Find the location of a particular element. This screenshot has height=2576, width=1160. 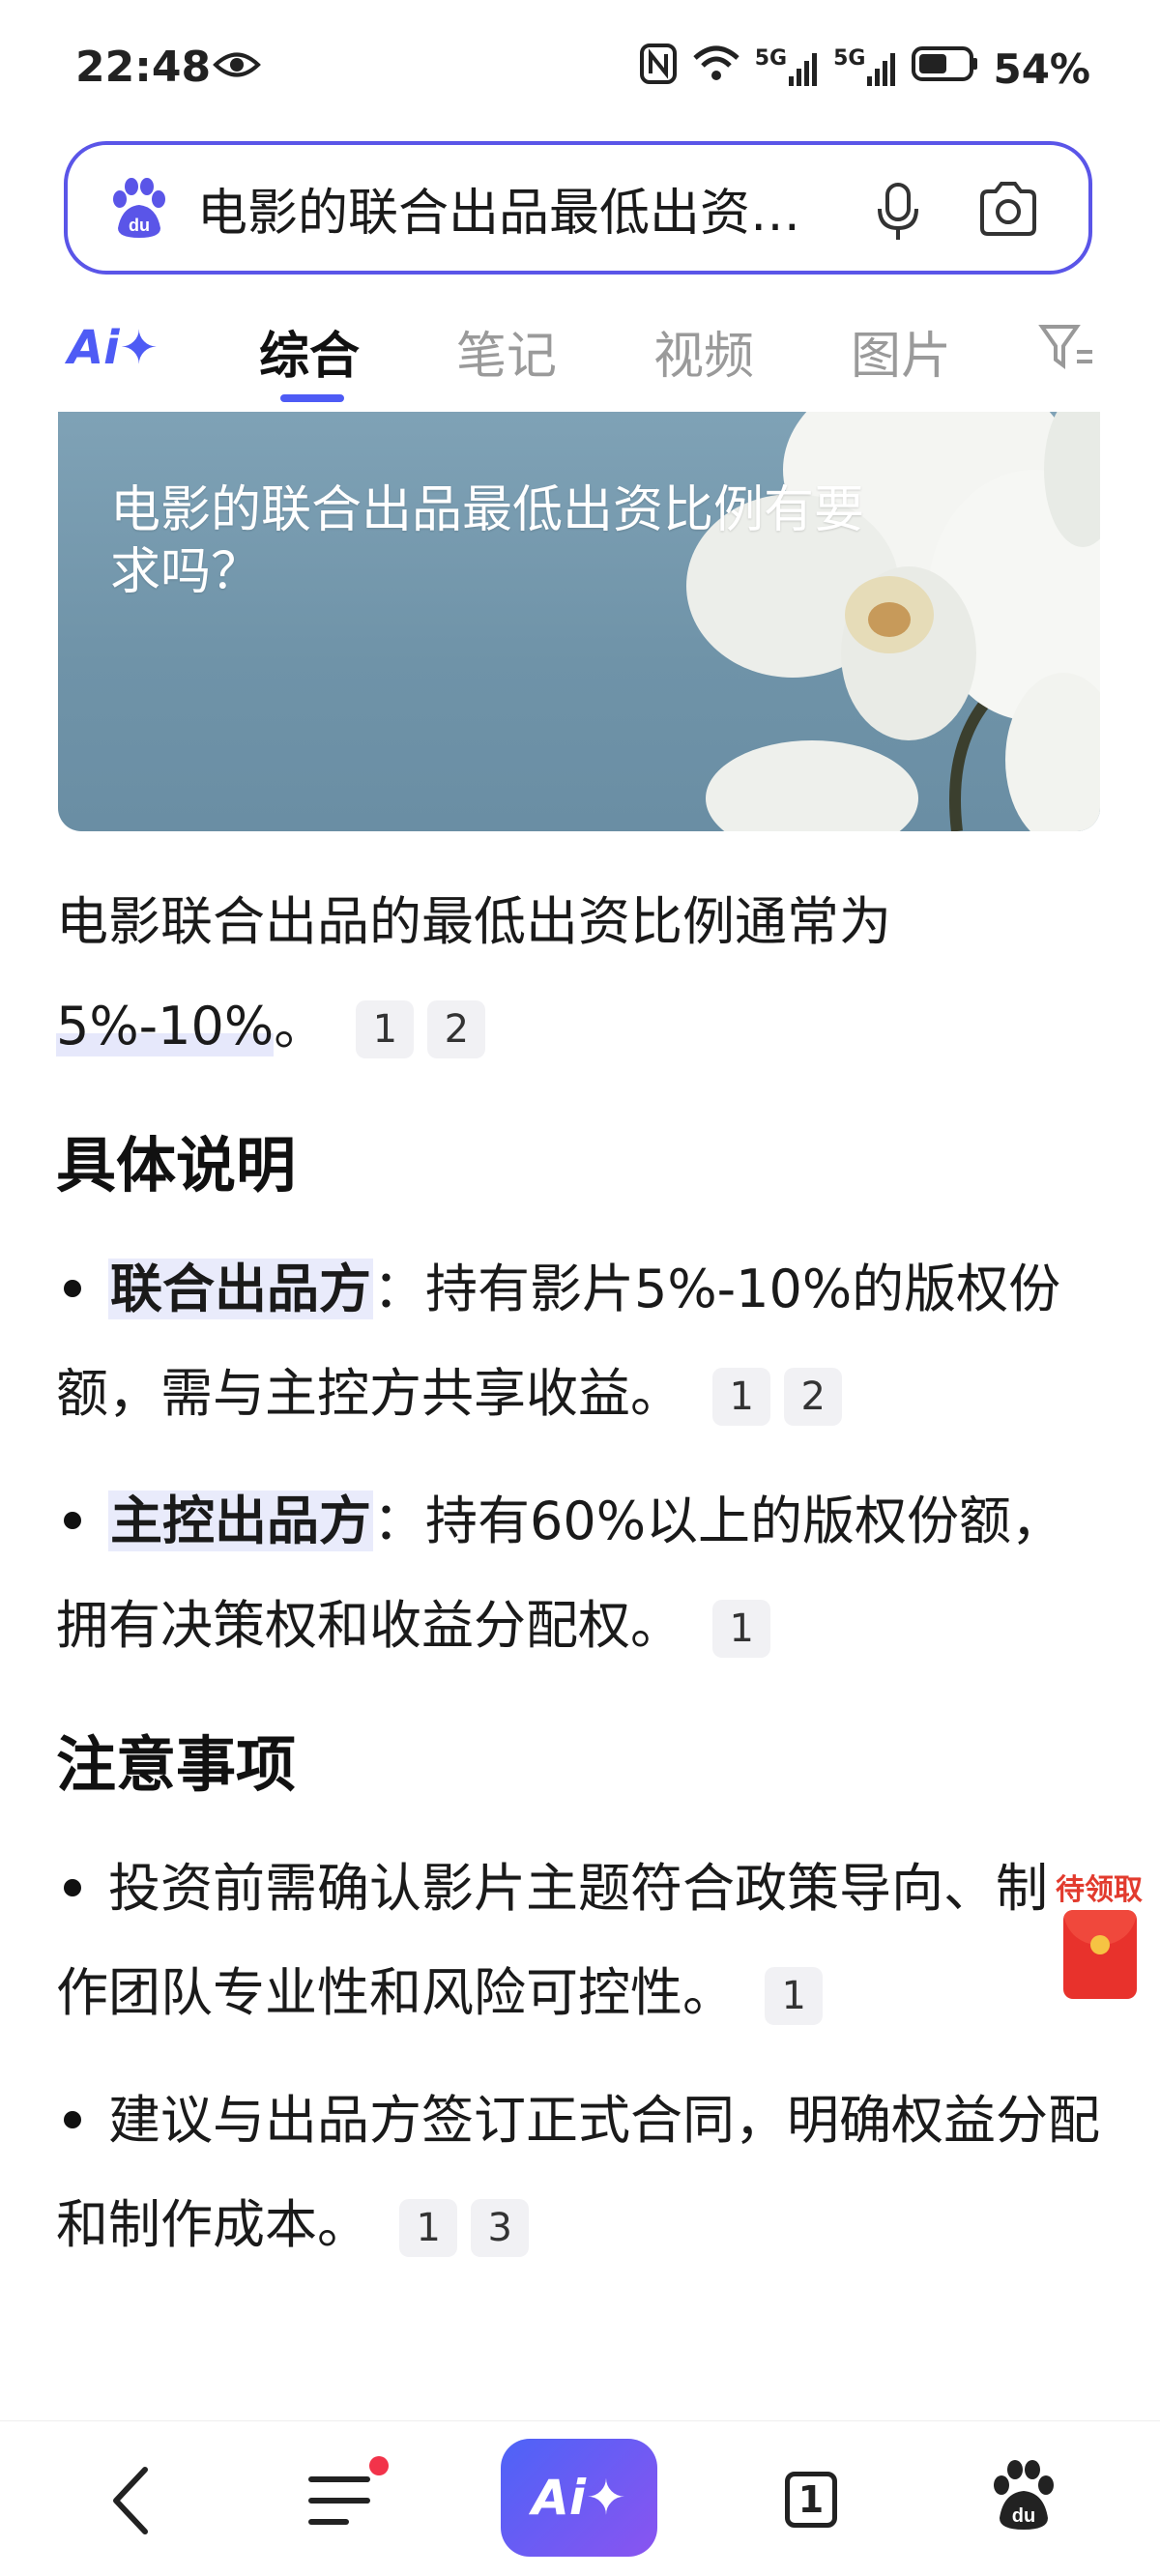

list-item: 建议与出品方签订正式合同，明确权益分配和制作成本。 13 is located at coordinates (583, 2173).